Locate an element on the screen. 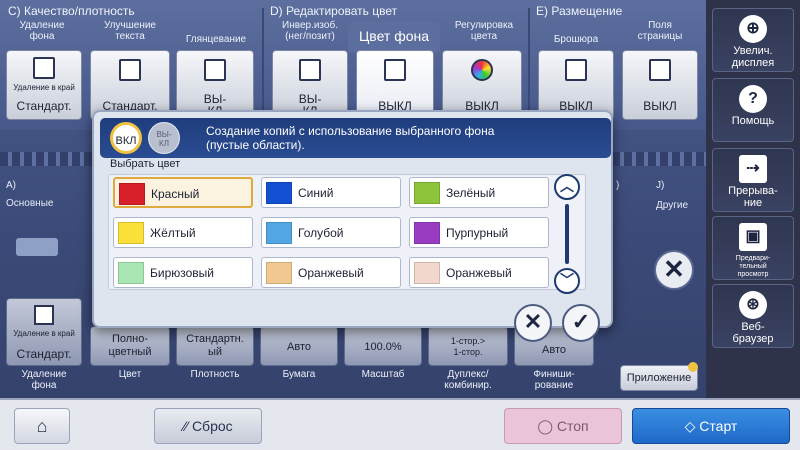 Image resolution: width=800 pixels, height=450 pixels. tab-j-label: J) is located at coordinates (660, 185).